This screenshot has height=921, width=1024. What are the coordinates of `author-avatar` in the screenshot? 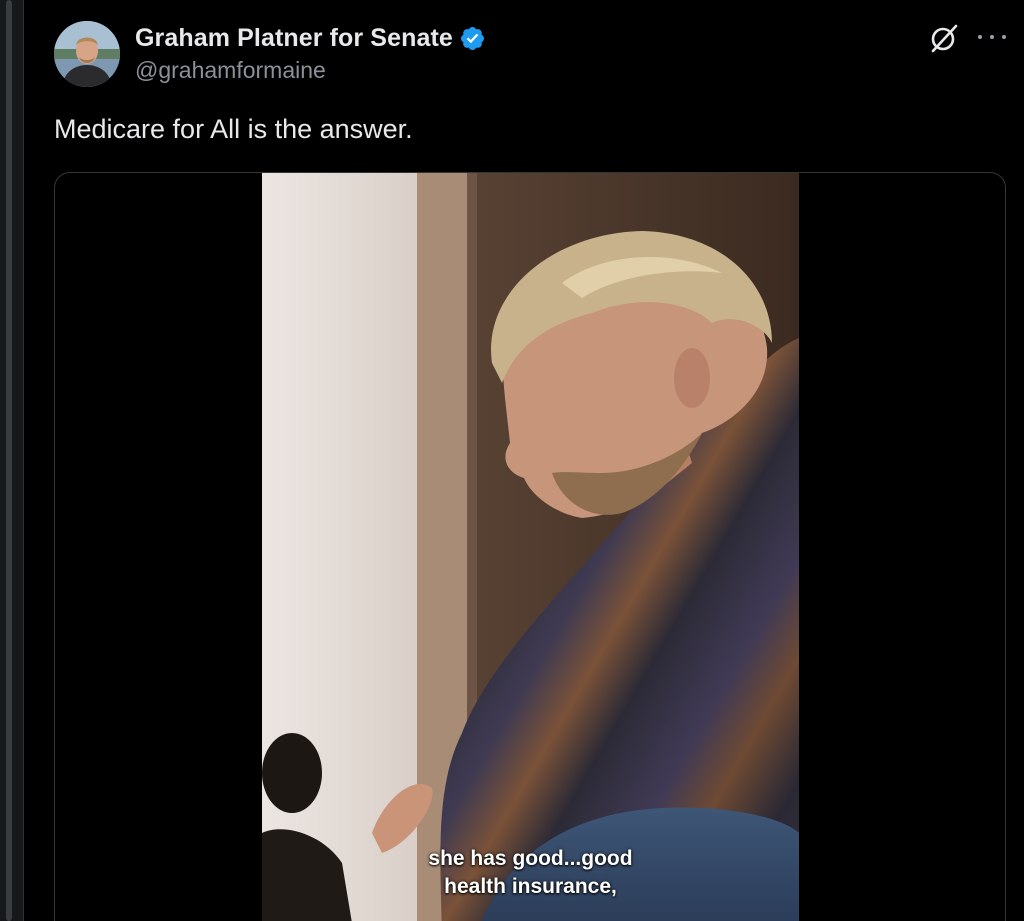 It's located at (87, 54).